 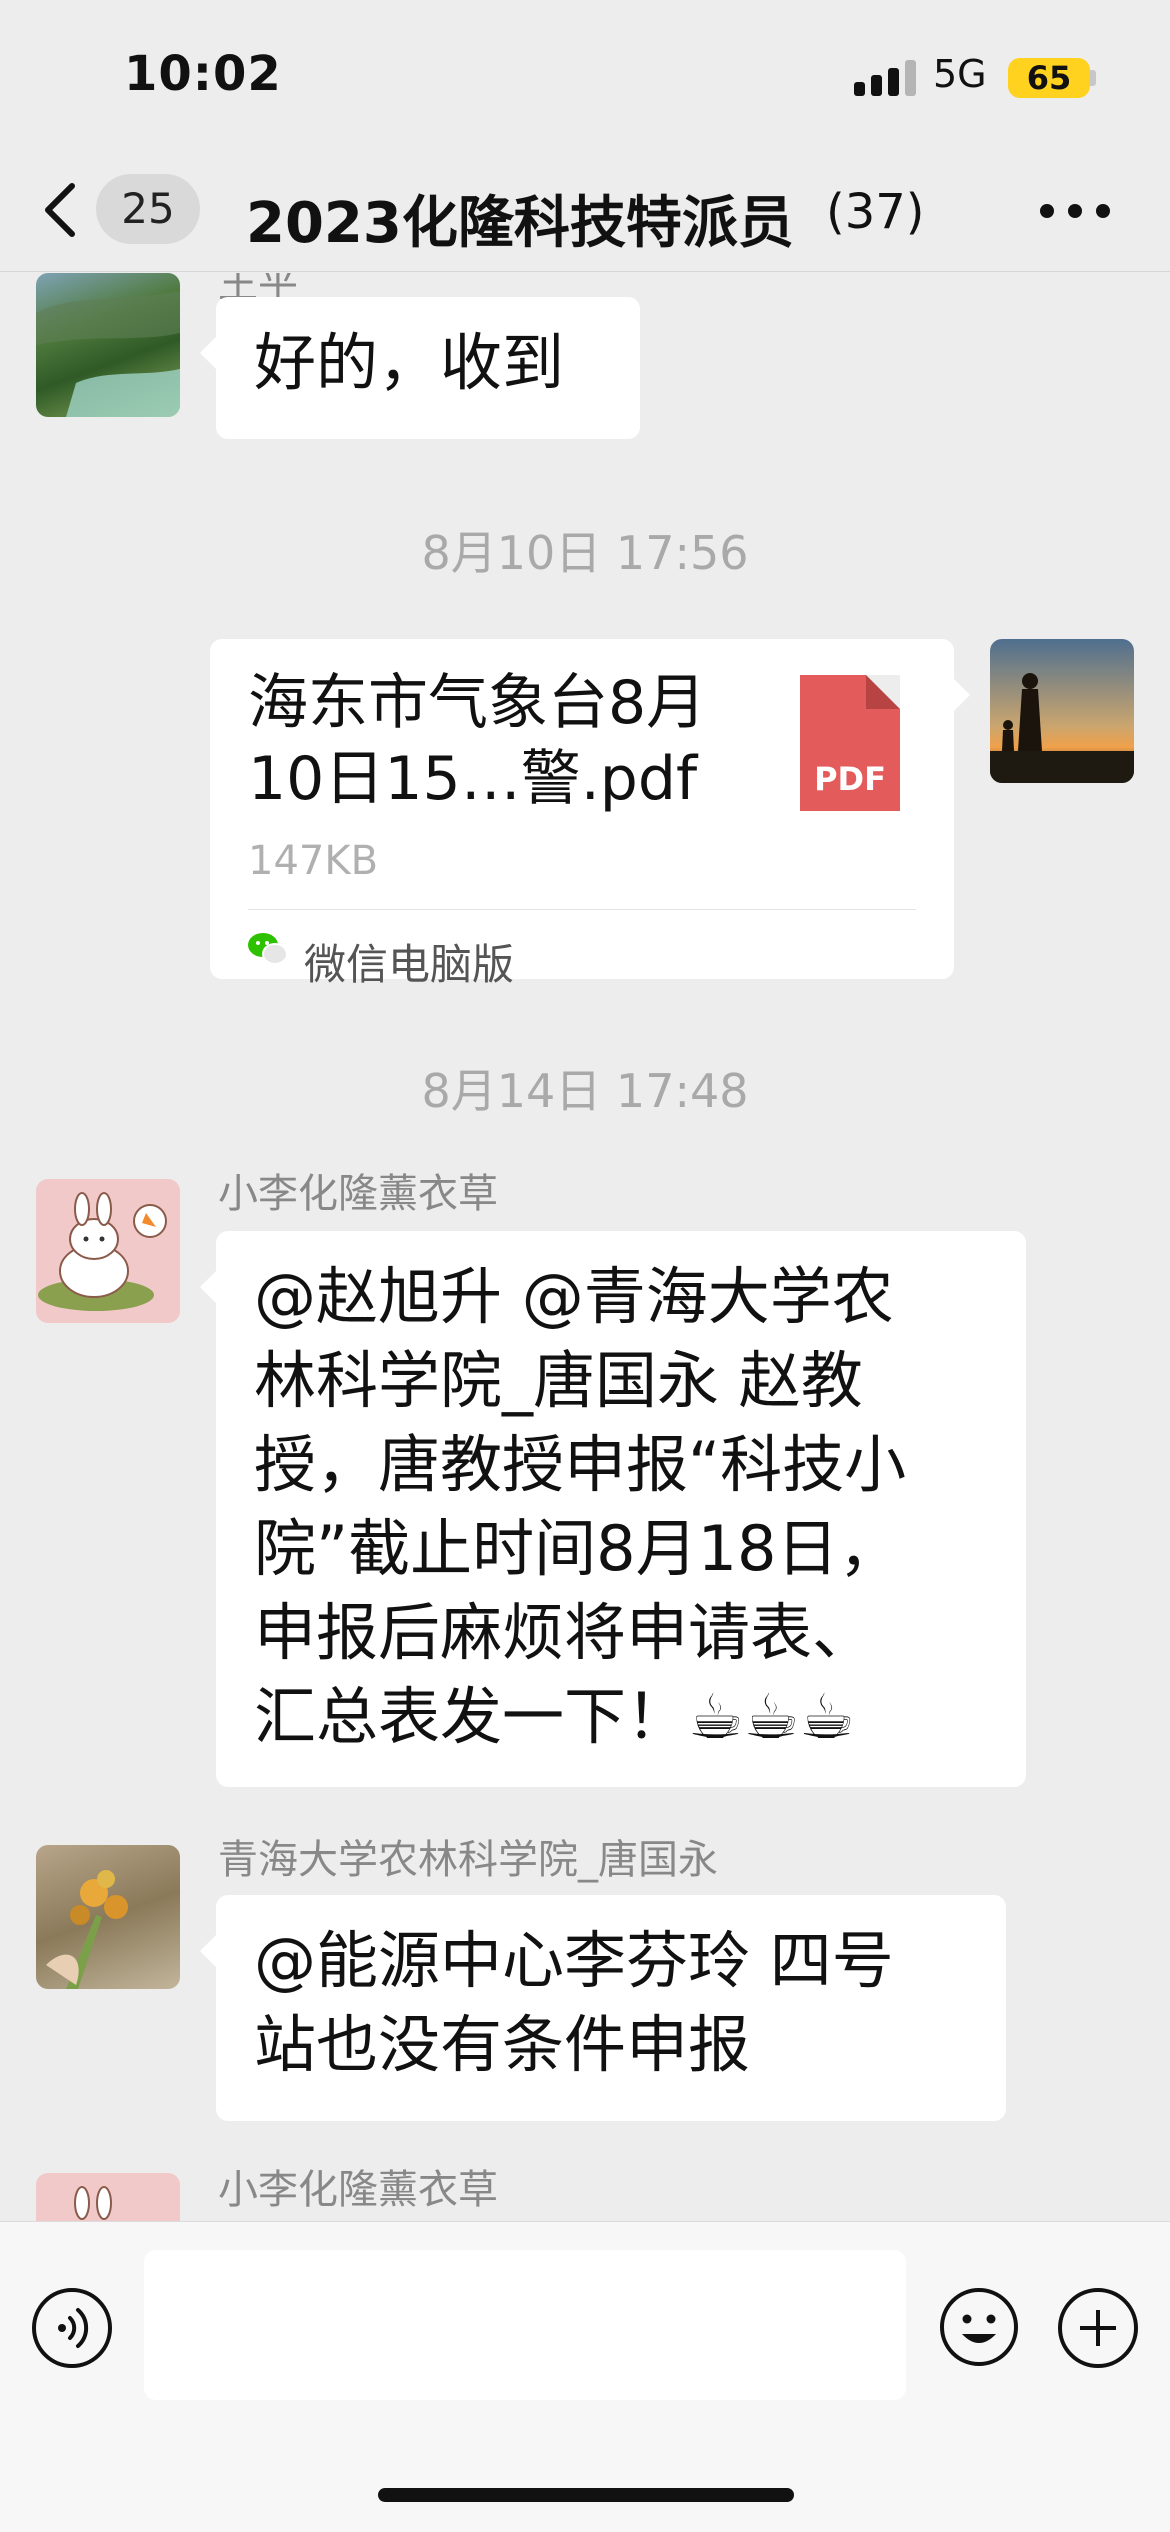 What do you see at coordinates (586, 2495) in the screenshot?
I see `home-indicator` at bounding box center [586, 2495].